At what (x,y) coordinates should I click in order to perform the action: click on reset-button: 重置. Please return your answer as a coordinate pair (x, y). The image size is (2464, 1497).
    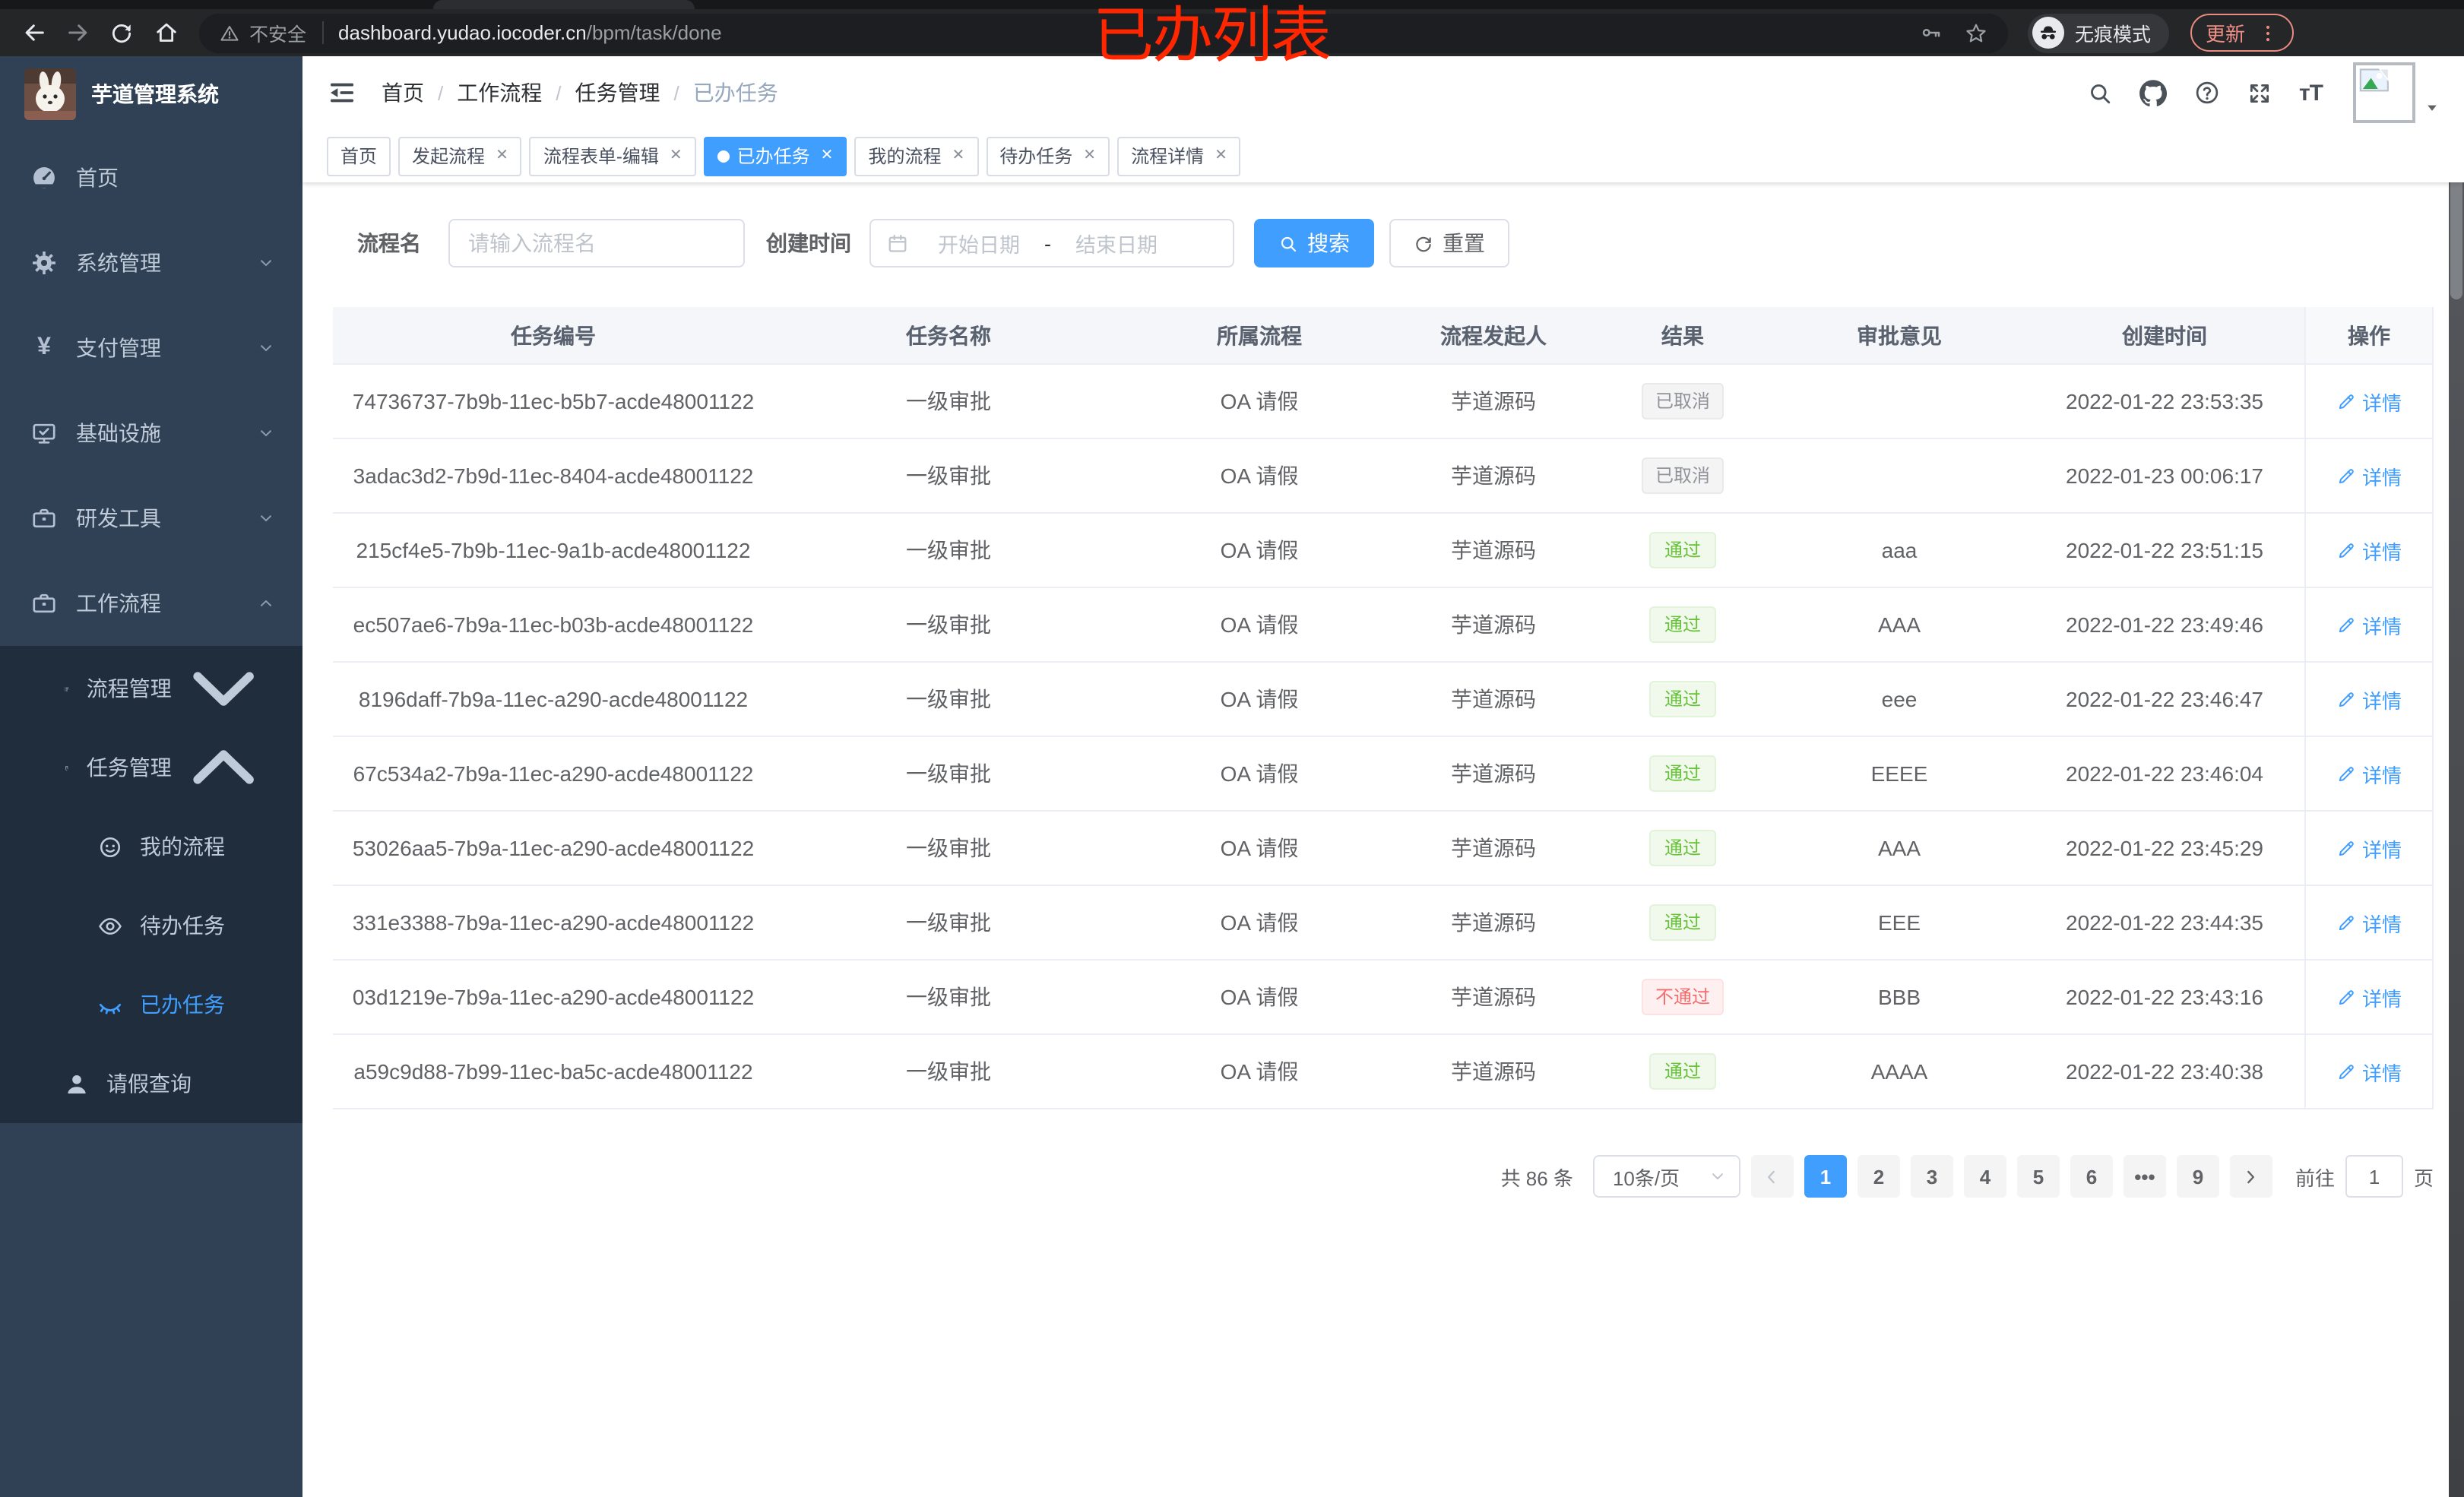
    Looking at the image, I should click on (1449, 243).